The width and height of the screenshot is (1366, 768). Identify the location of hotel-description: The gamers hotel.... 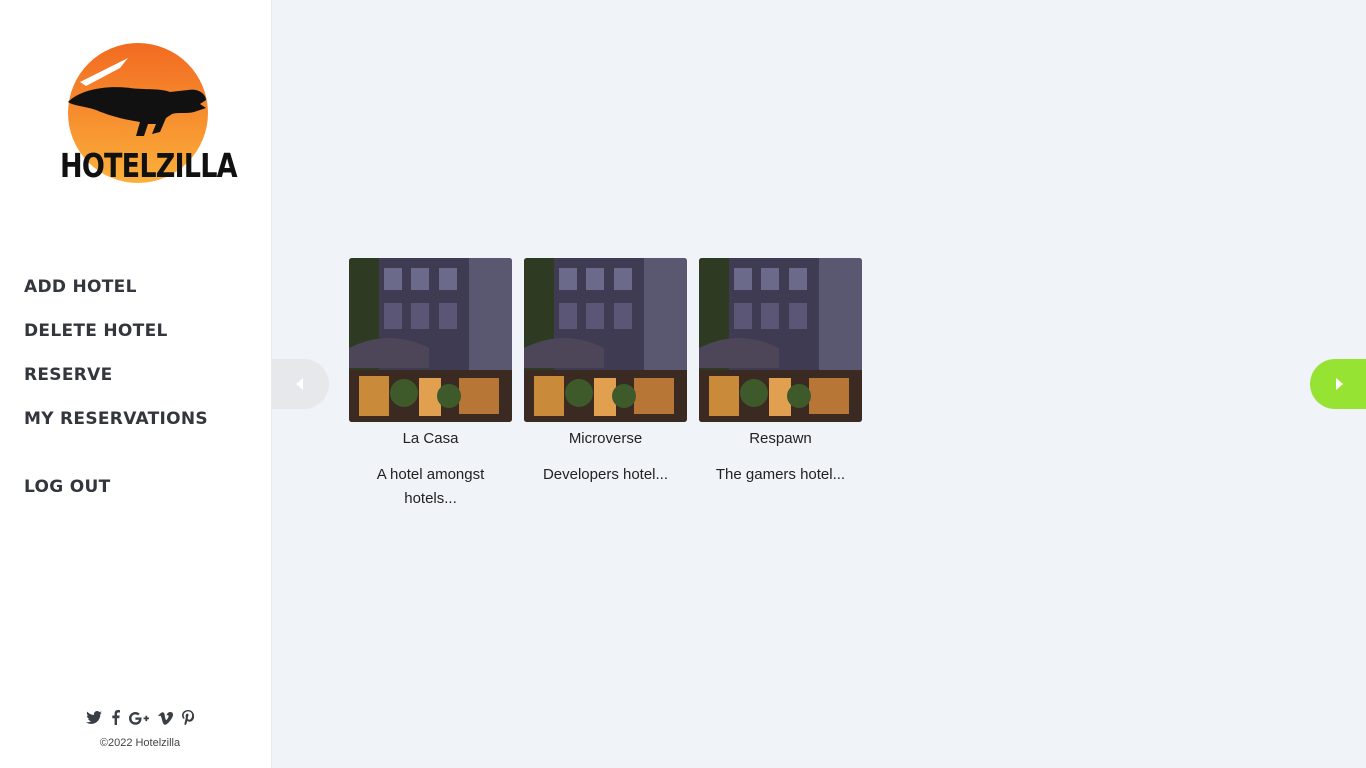
(780, 474).